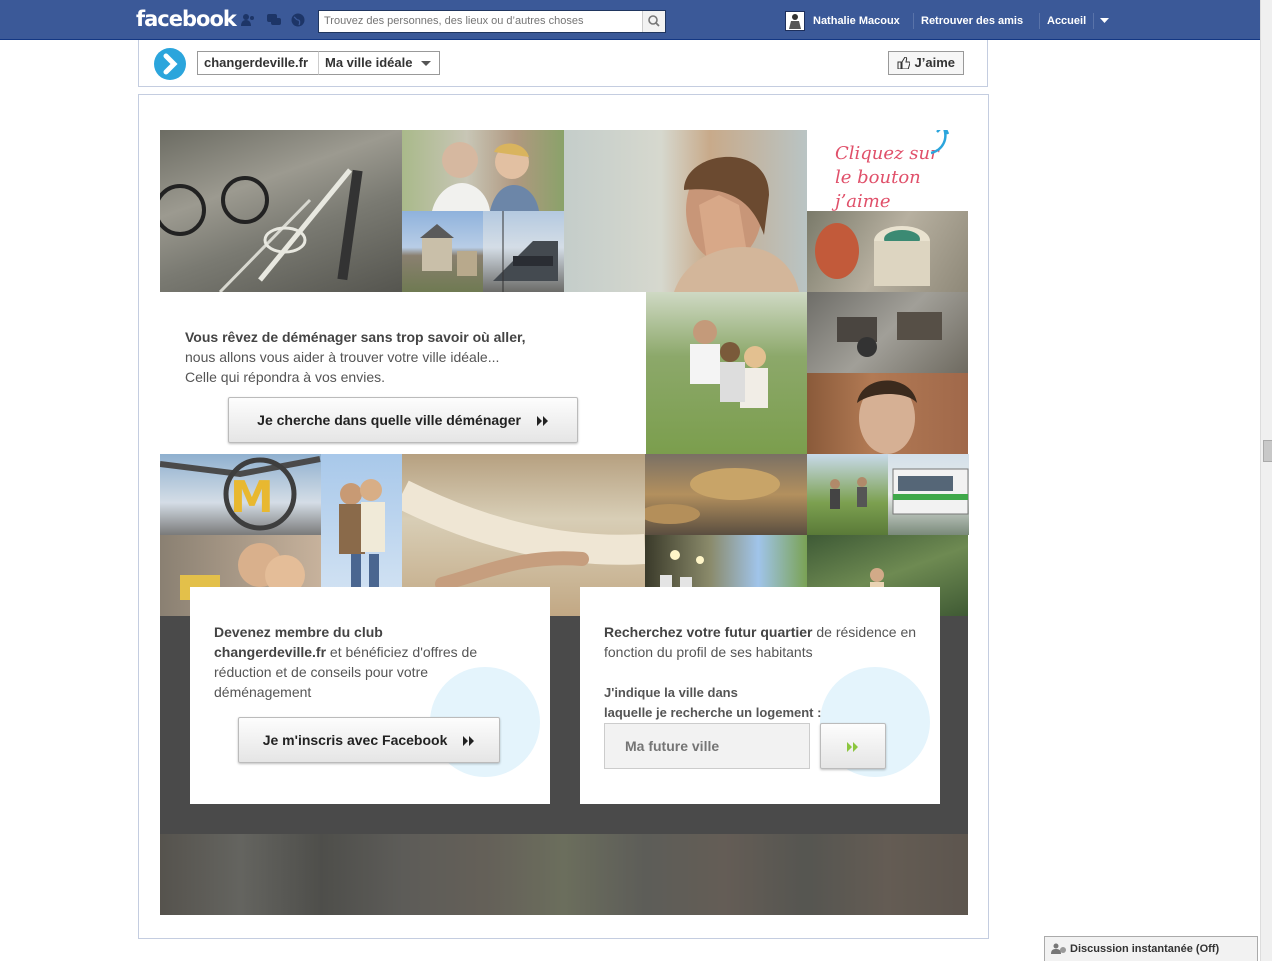  Describe the element at coordinates (298, 632) in the screenshot. I see `club-title: Devenez membre du club` at that location.